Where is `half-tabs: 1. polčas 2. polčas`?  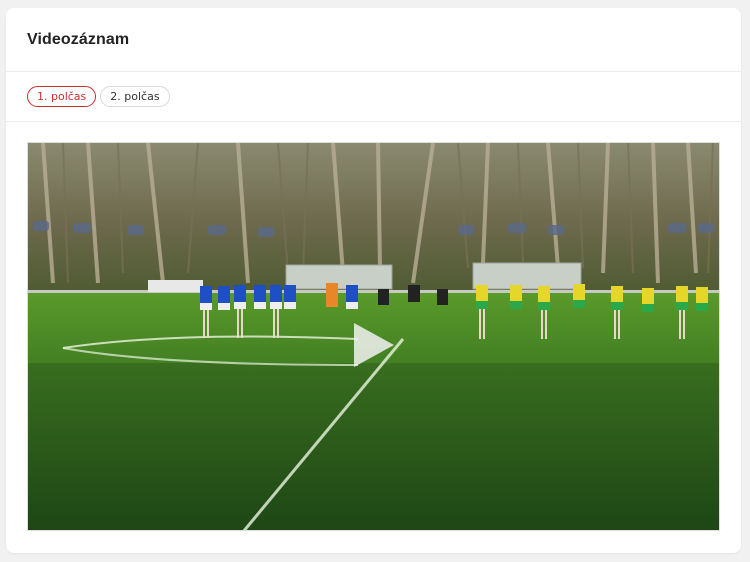 half-tabs: 1. polčas 2. polčas is located at coordinates (373, 97).